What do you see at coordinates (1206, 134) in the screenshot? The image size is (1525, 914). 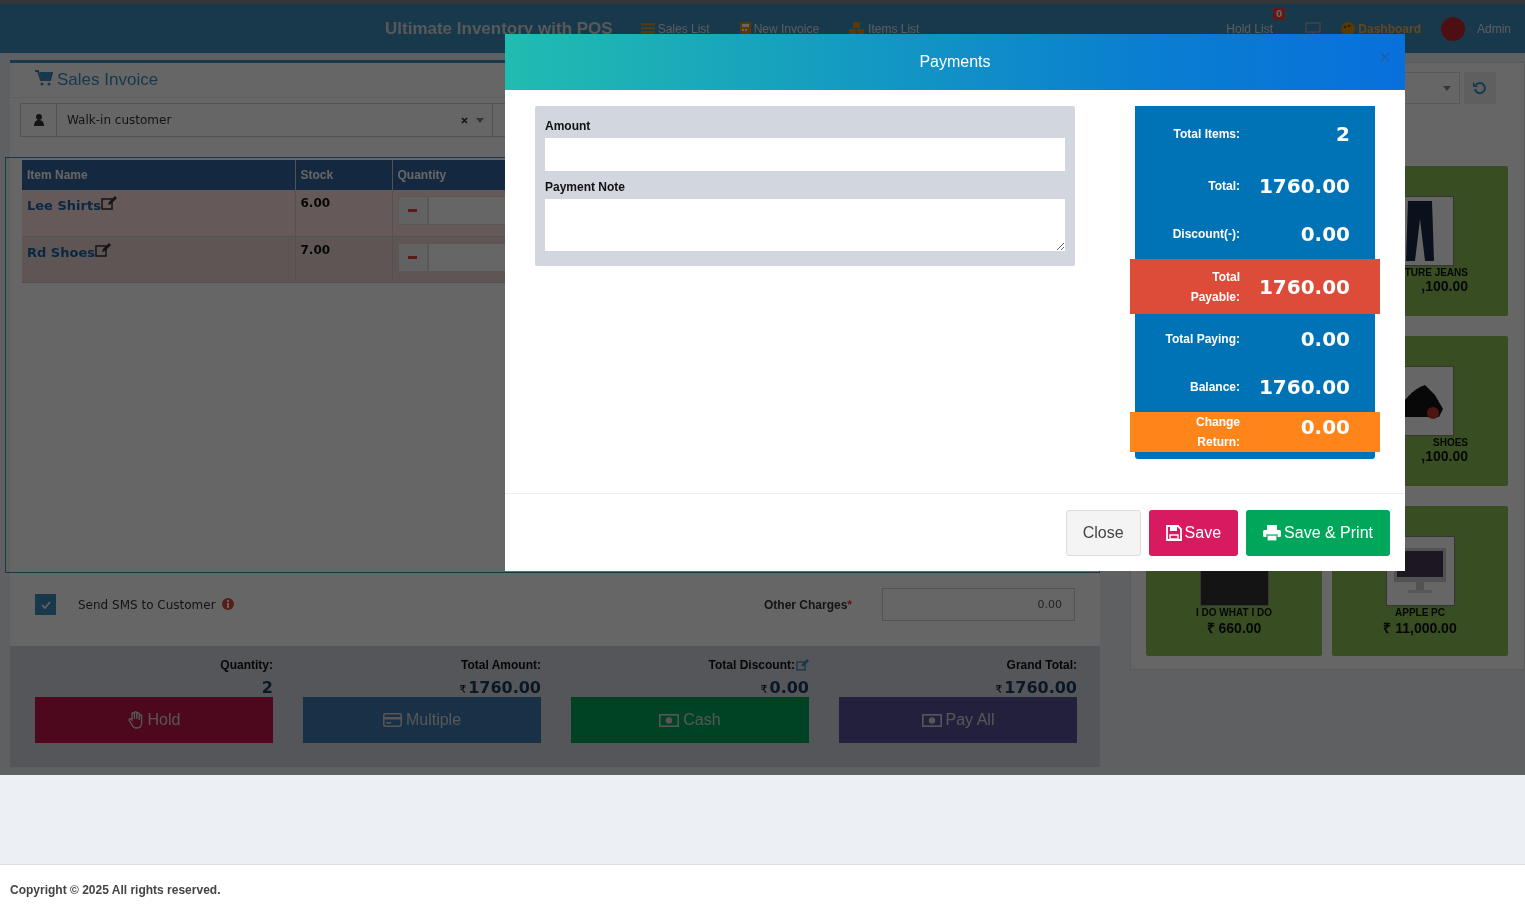 I see `total-label: Total Items:` at bounding box center [1206, 134].